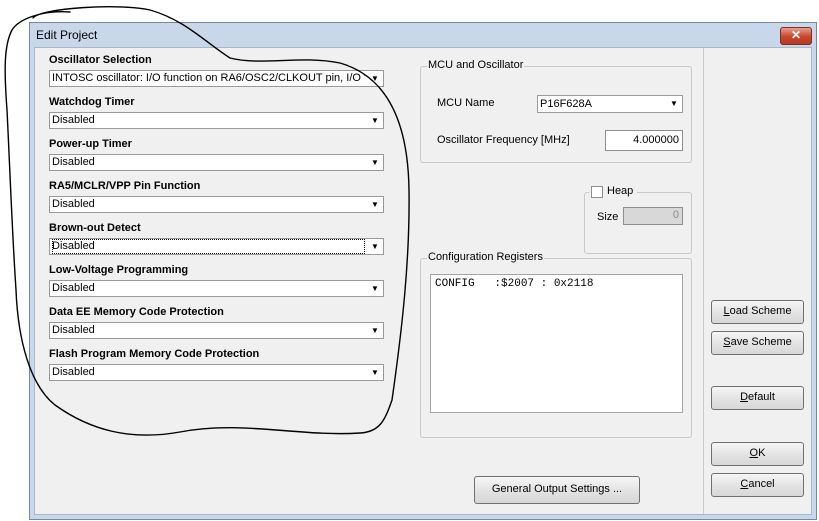 This screenshot has height=521, width=819. What do you see at coordinates (754, 453) in the screenshot?
I see `ok-accel: O` at bounding box center [754, 453].